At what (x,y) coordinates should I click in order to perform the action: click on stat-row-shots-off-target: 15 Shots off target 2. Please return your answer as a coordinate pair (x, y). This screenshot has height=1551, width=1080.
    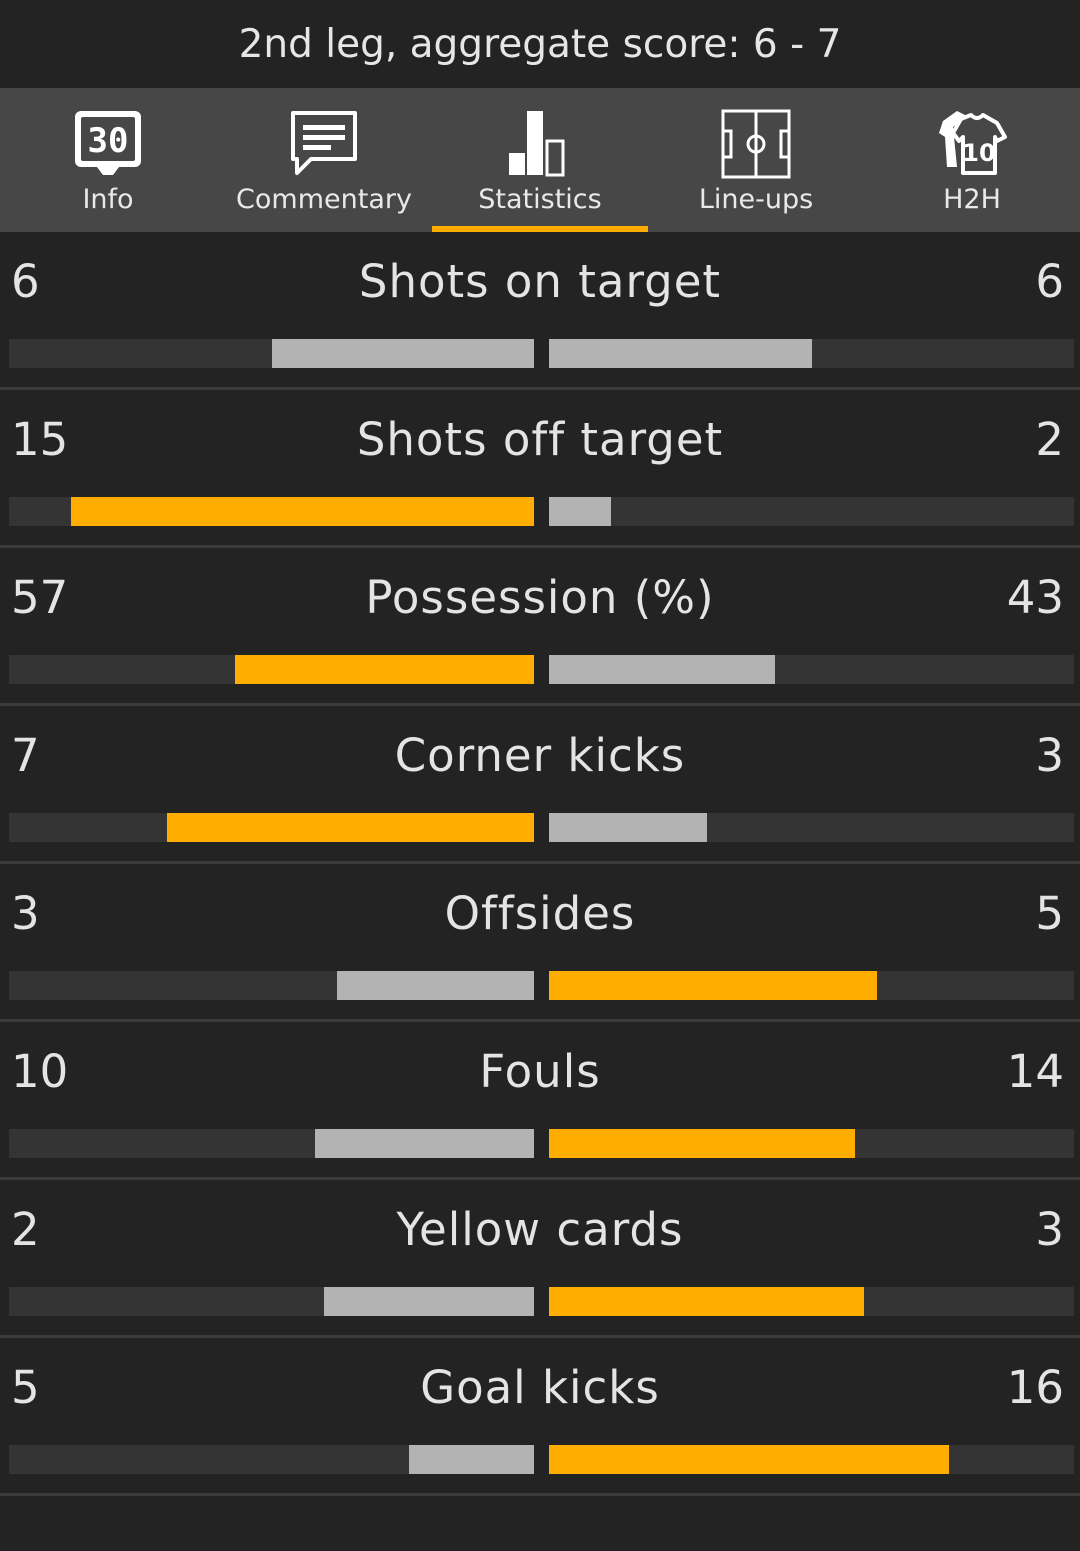
    Looking at the image, I should click on (540, 469).